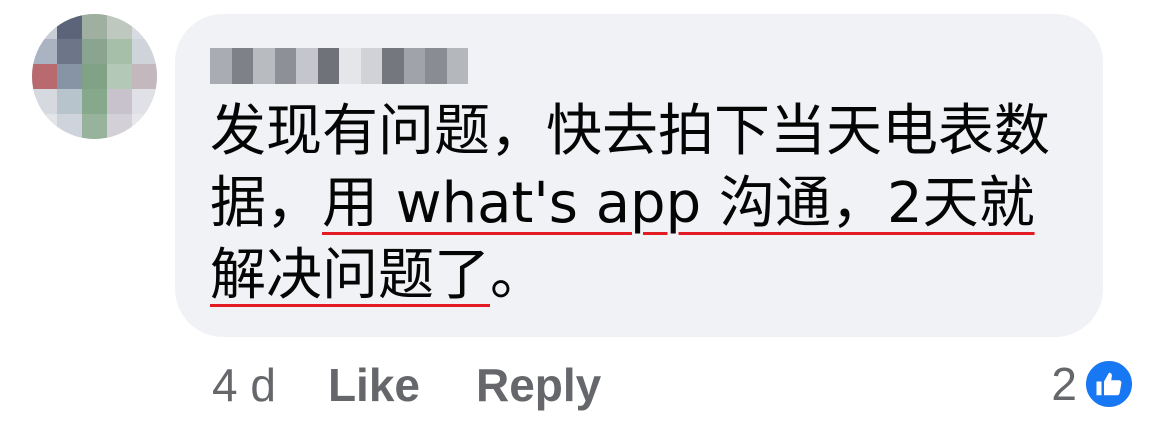 Image resolution: width=1170 pixels, height=425 pixels. Describe the element at coordinates (1109, 384) in the screenshot. I see `thumbs-up-icon` at that location.